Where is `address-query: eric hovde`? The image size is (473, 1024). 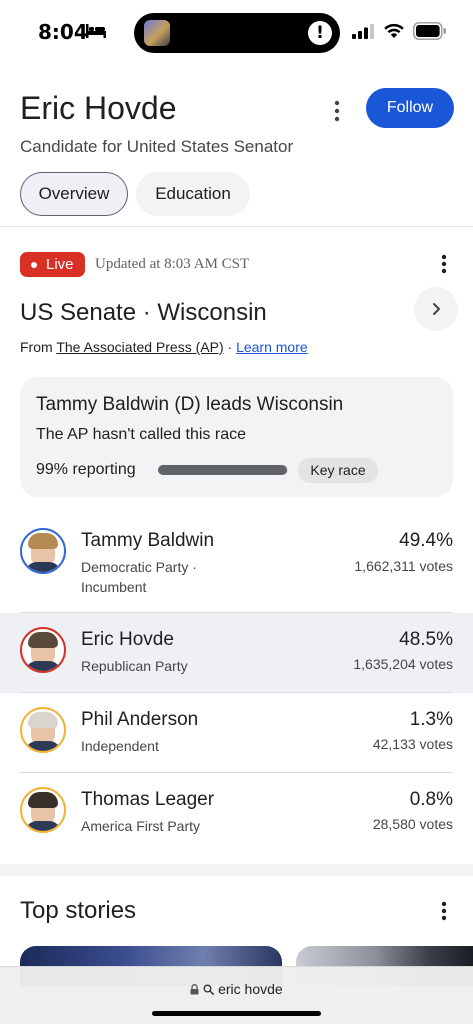 address-query: eric hovde is located at coordinates (250, 989).